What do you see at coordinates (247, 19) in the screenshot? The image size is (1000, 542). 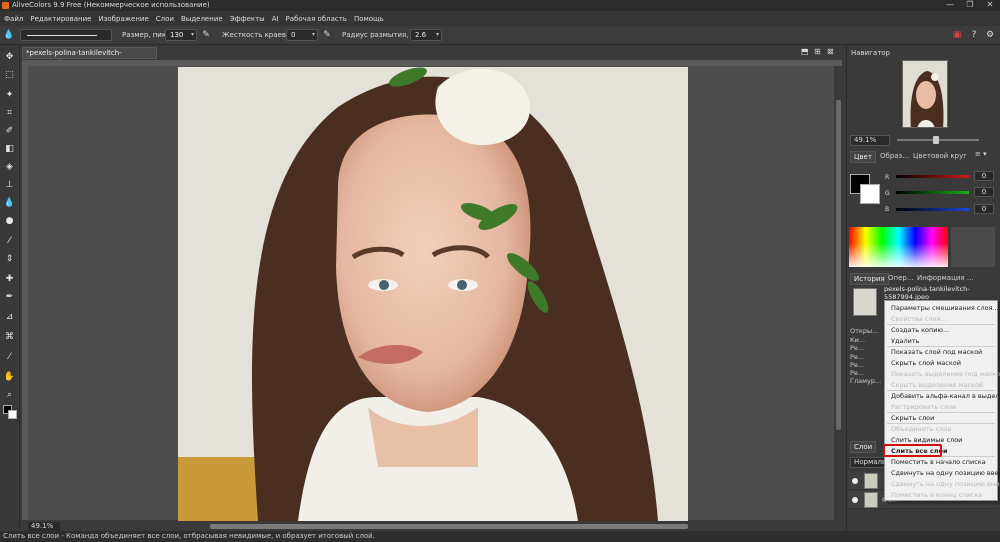 I see `menu-effects: Эффекты` at bounding box center [247, 19].